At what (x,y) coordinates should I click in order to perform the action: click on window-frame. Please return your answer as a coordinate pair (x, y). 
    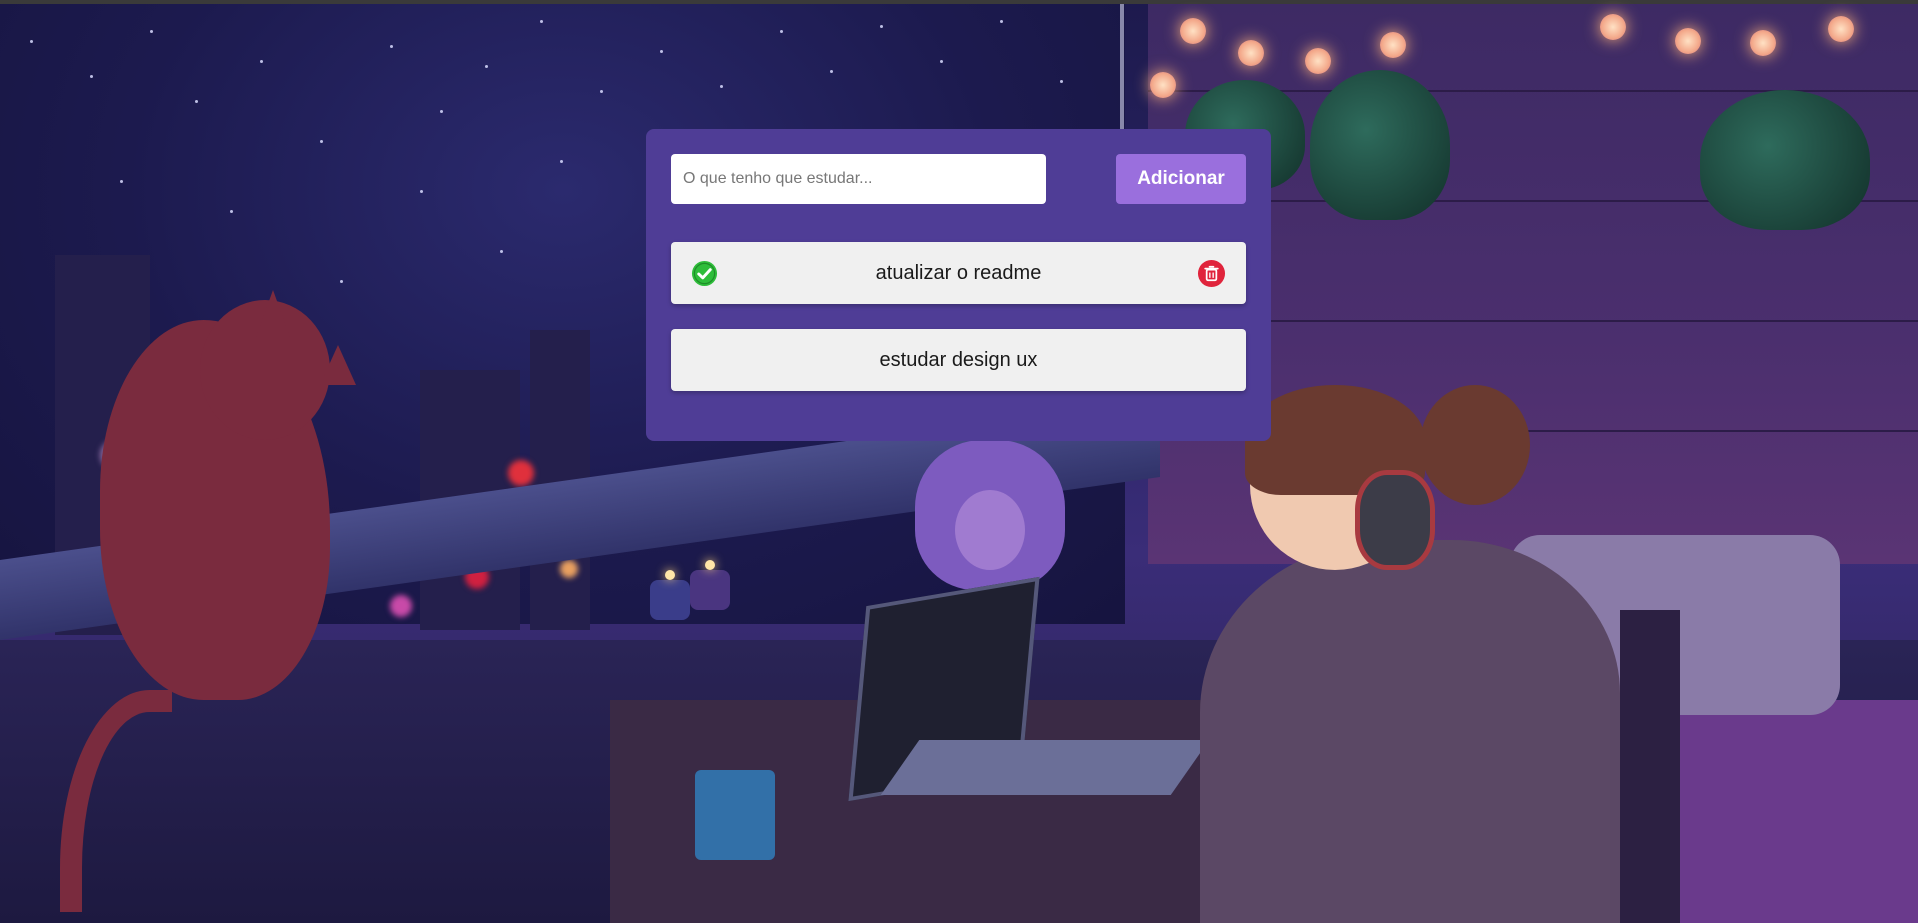
    Looking at the image, I should click on (1122, 66).